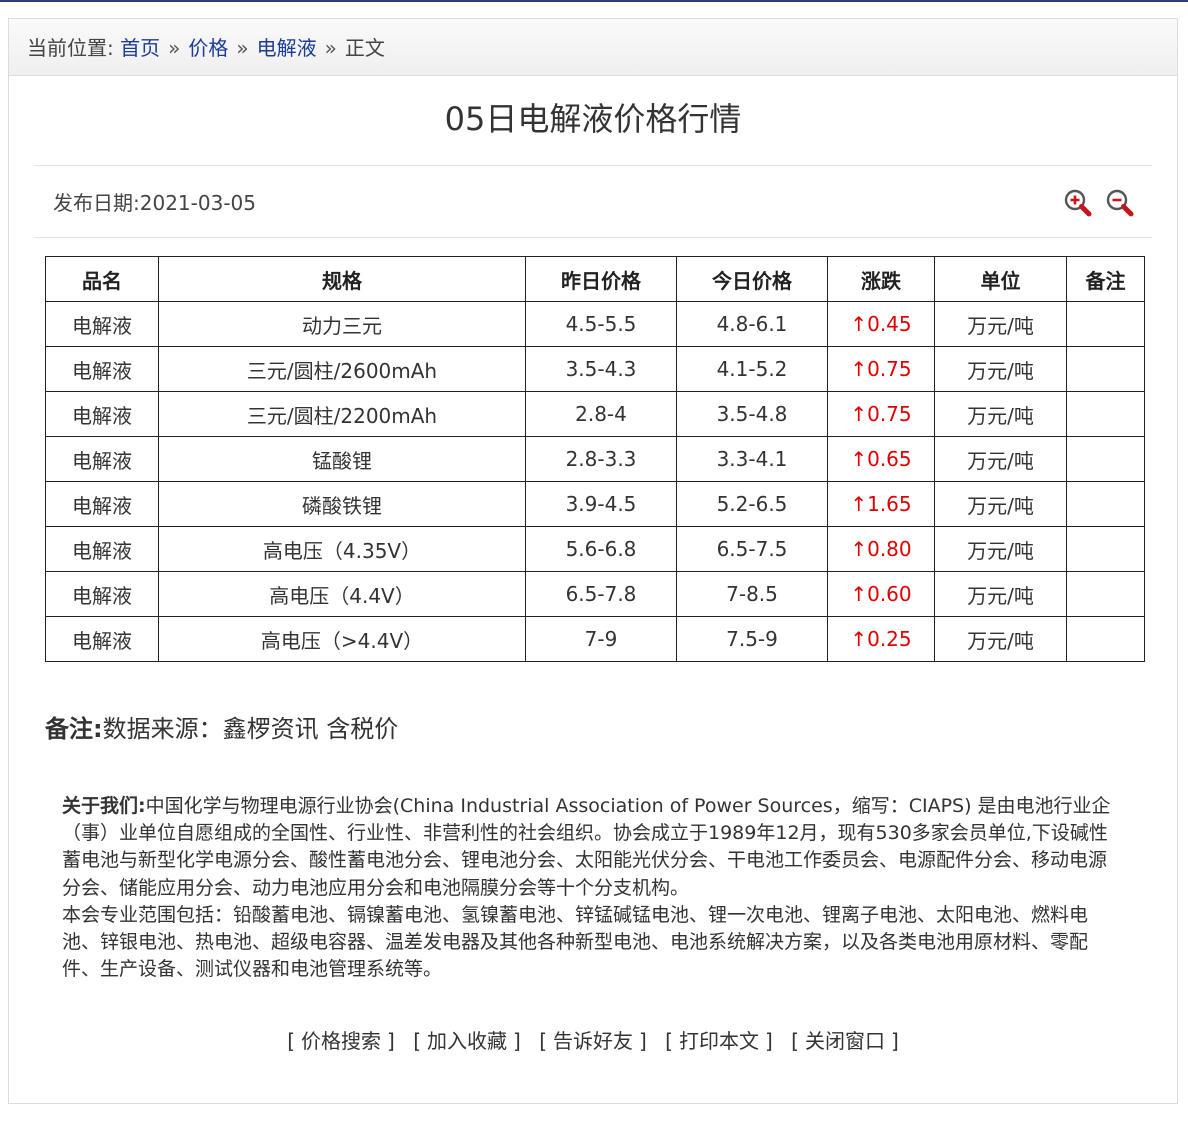 The image size is (1188, 1128). I want to click on breadcrumb-current: 正文, so click(364, 48).